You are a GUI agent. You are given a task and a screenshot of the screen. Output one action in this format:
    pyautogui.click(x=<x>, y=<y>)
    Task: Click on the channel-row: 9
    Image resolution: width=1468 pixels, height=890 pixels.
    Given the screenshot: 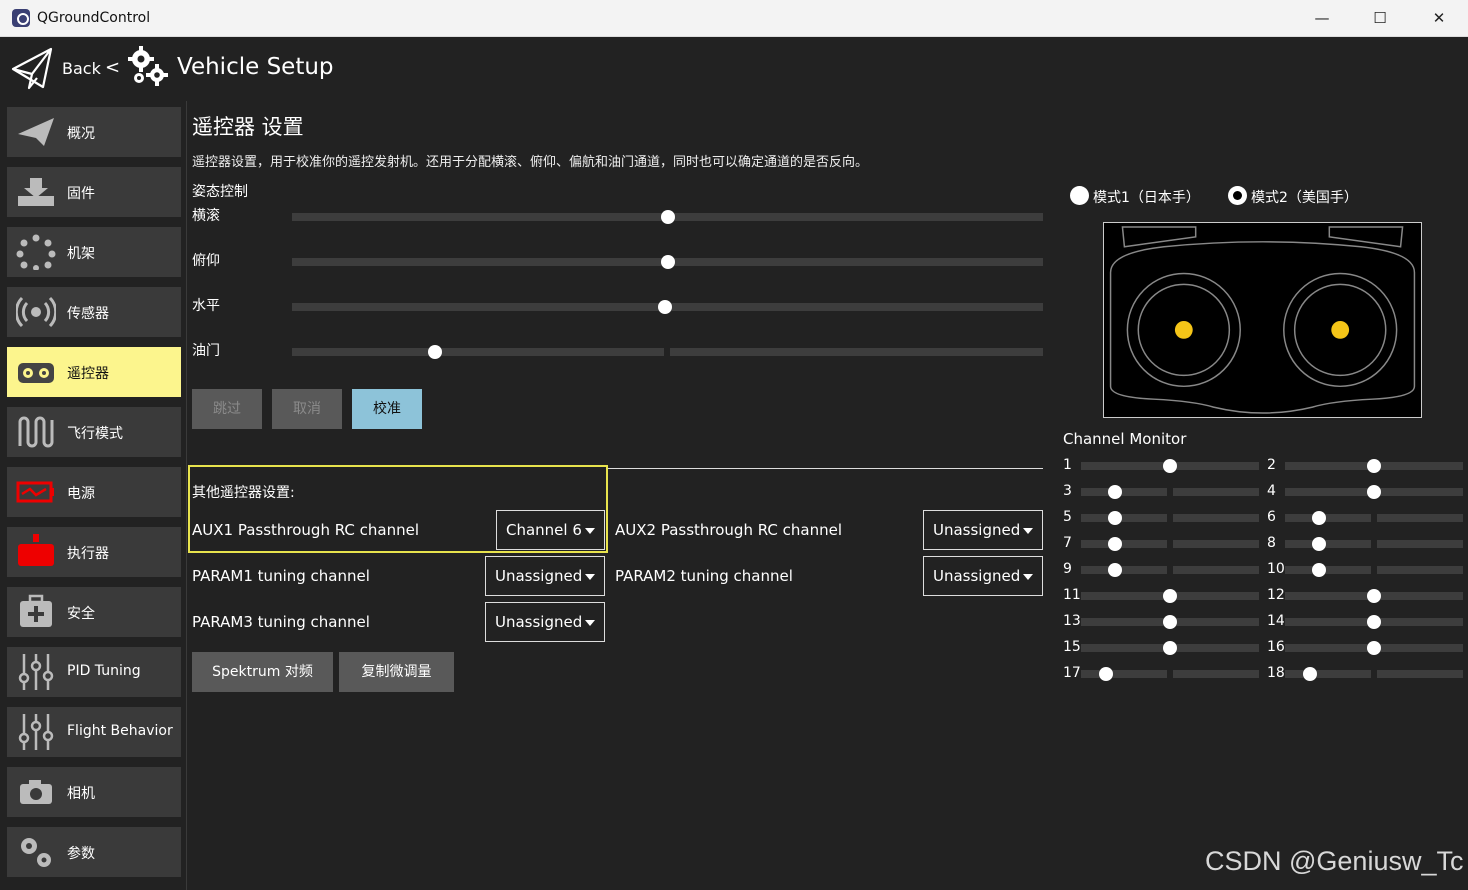 What is the action you would take?
    pyautogui.click(x=1163, y=569)
    